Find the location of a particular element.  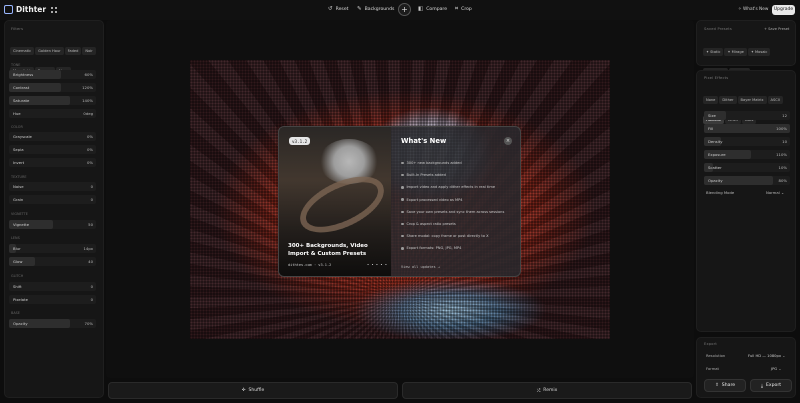

export-button: ⤓ Export is located at coordinates (771, 385).